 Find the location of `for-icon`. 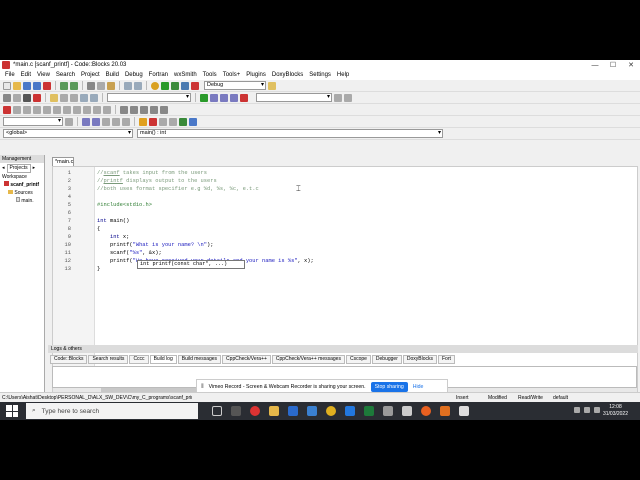

for-icon is located at coordinates (57, 109).